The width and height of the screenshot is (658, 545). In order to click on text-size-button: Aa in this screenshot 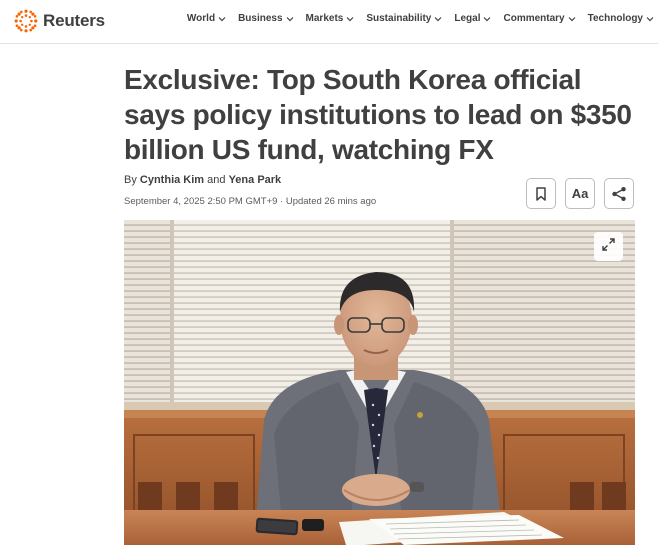, I will do `click(580, 193)`.